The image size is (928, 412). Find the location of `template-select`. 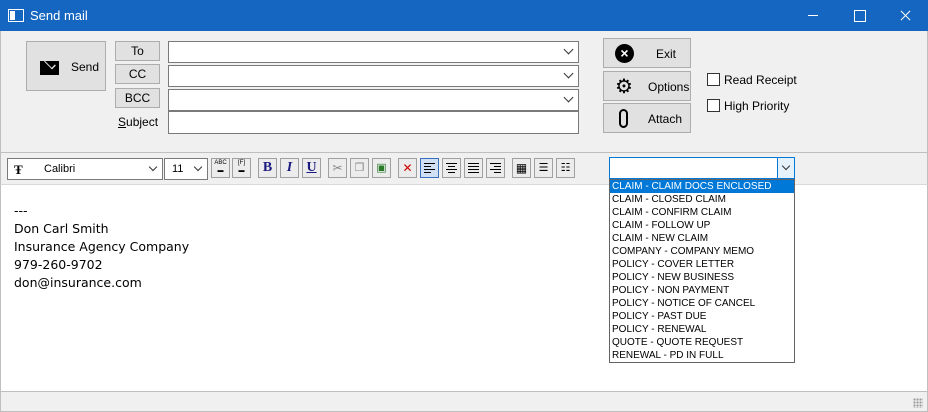

template-select is located at coordinates (702, 168).